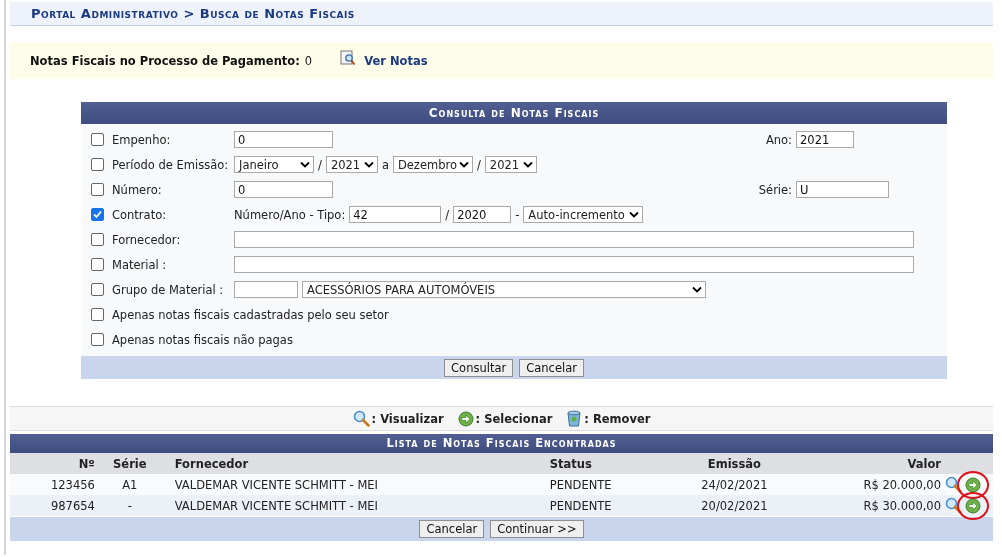  What do you see at coordinates (501, 443) in the screenshot?
I see `results-title: Lista de Notas Fiscais Encontradas` at bounding box center [501, 443].